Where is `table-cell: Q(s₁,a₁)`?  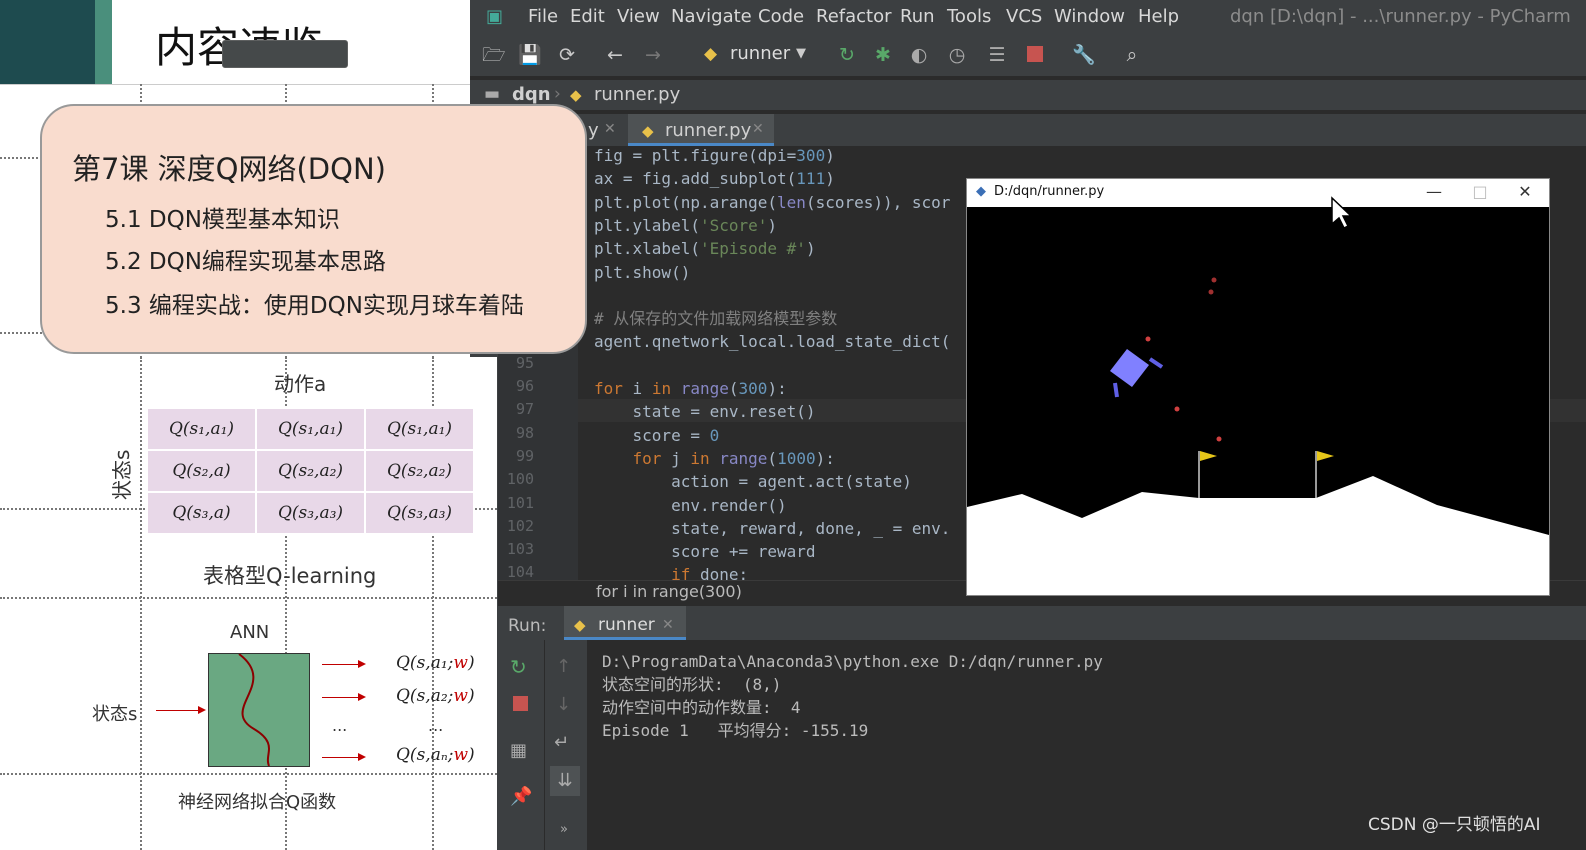
table-cell: Q(s₁,a₁) is located at coordinates (201, 429).